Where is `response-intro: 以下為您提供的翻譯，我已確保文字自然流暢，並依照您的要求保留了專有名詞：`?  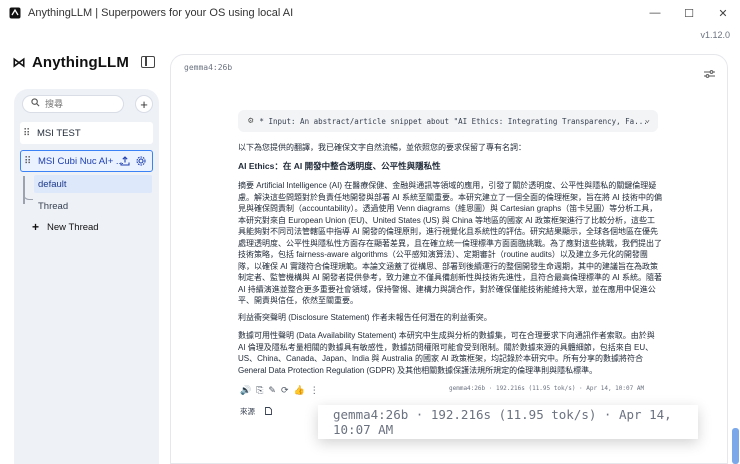 response-intro: 以下為您提供的翻譯，我已確保文字自然流暢，並依照您的要求保留了專有名詞： is located at coordinates (382, 147).